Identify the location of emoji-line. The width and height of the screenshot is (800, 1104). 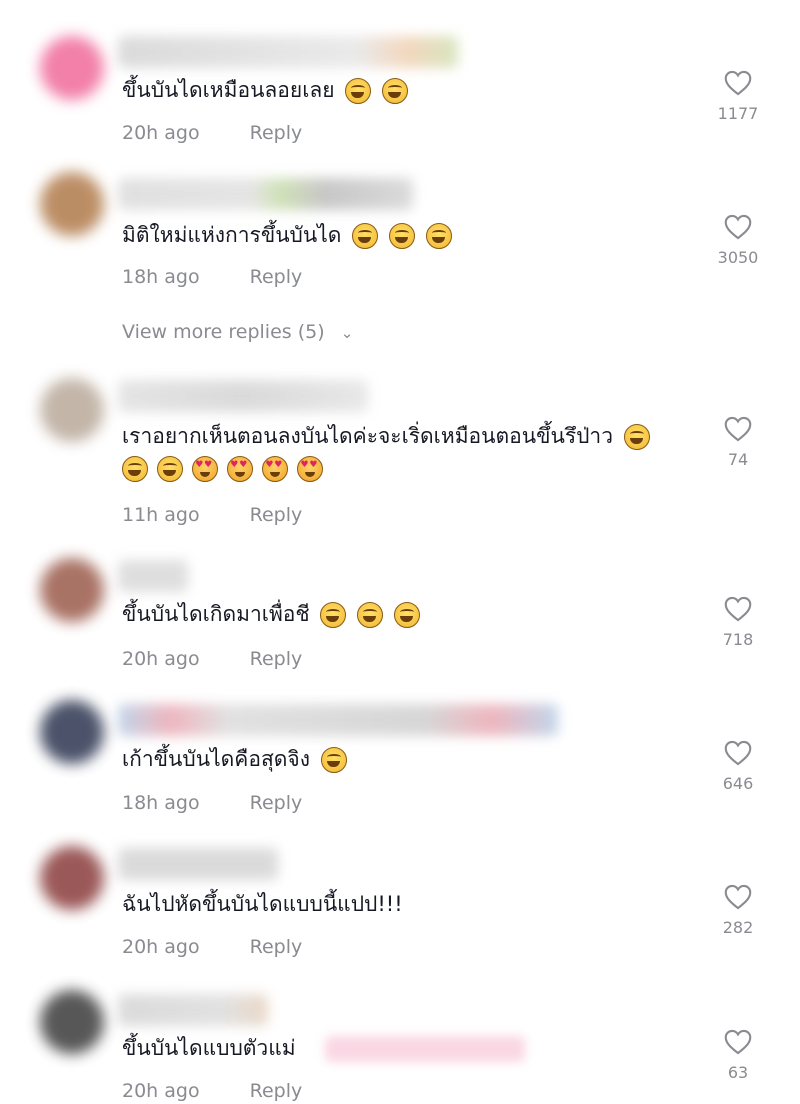
(223, 472).